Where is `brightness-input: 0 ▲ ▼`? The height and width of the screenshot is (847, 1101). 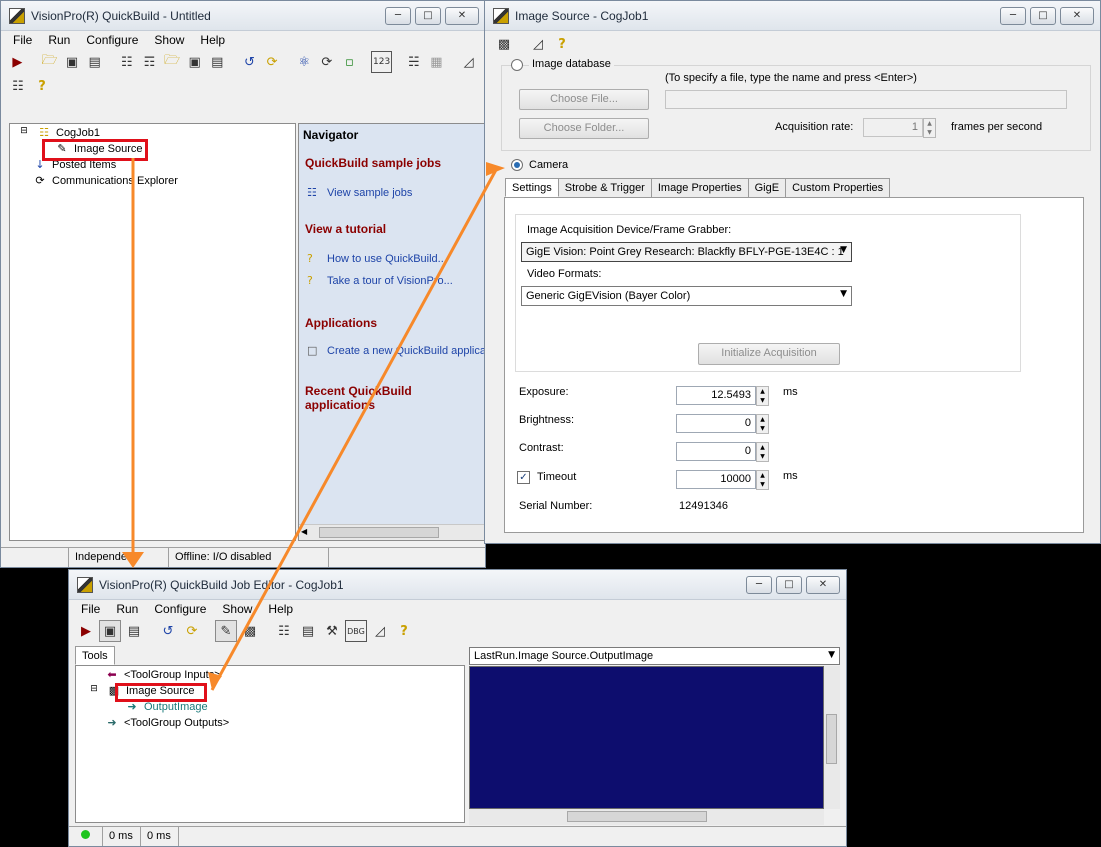
brightness-input: 0 ▲ ▼ is located at coordinates (722, 424).